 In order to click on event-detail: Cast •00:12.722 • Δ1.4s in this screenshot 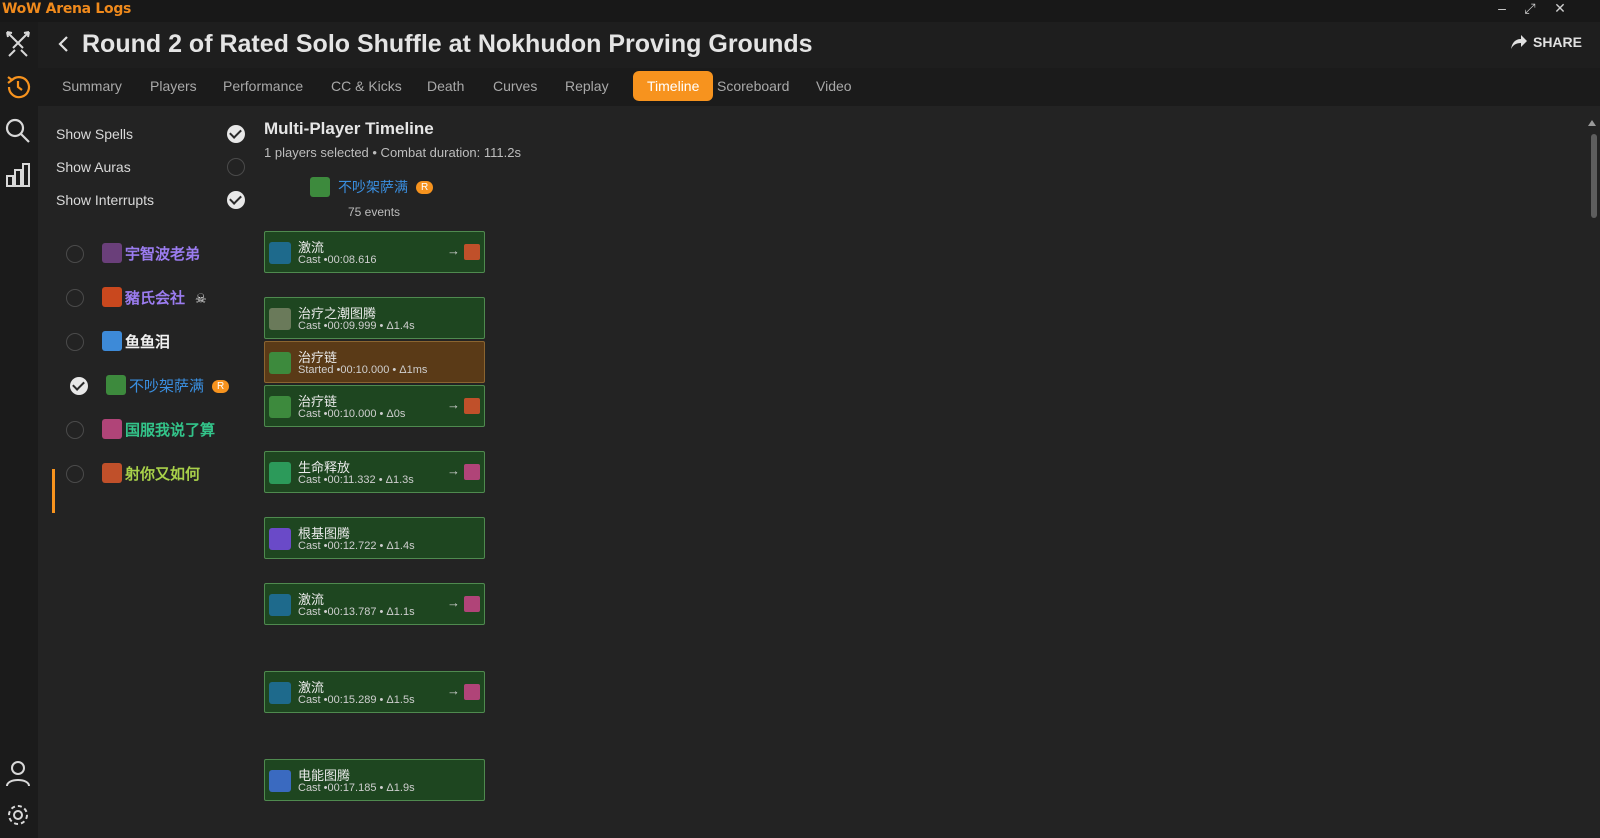, I will do `click(356, 546)`.